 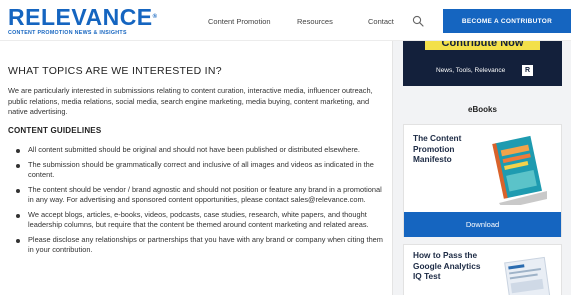 I want to click on ad-logo-badge: R, so click(x=527, y=70).